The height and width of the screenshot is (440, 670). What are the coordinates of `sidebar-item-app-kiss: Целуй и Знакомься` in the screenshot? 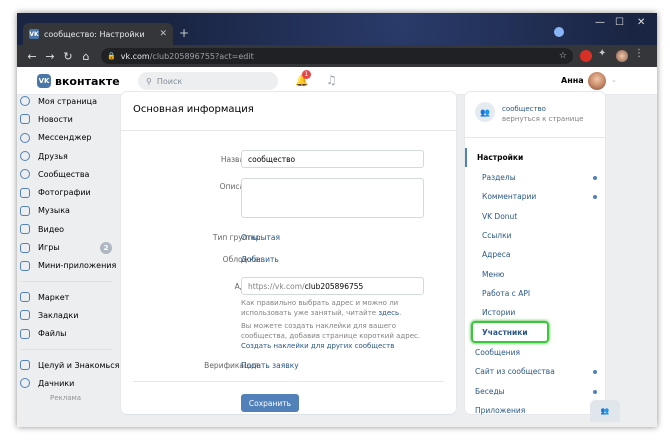 It's located at (70, 365).